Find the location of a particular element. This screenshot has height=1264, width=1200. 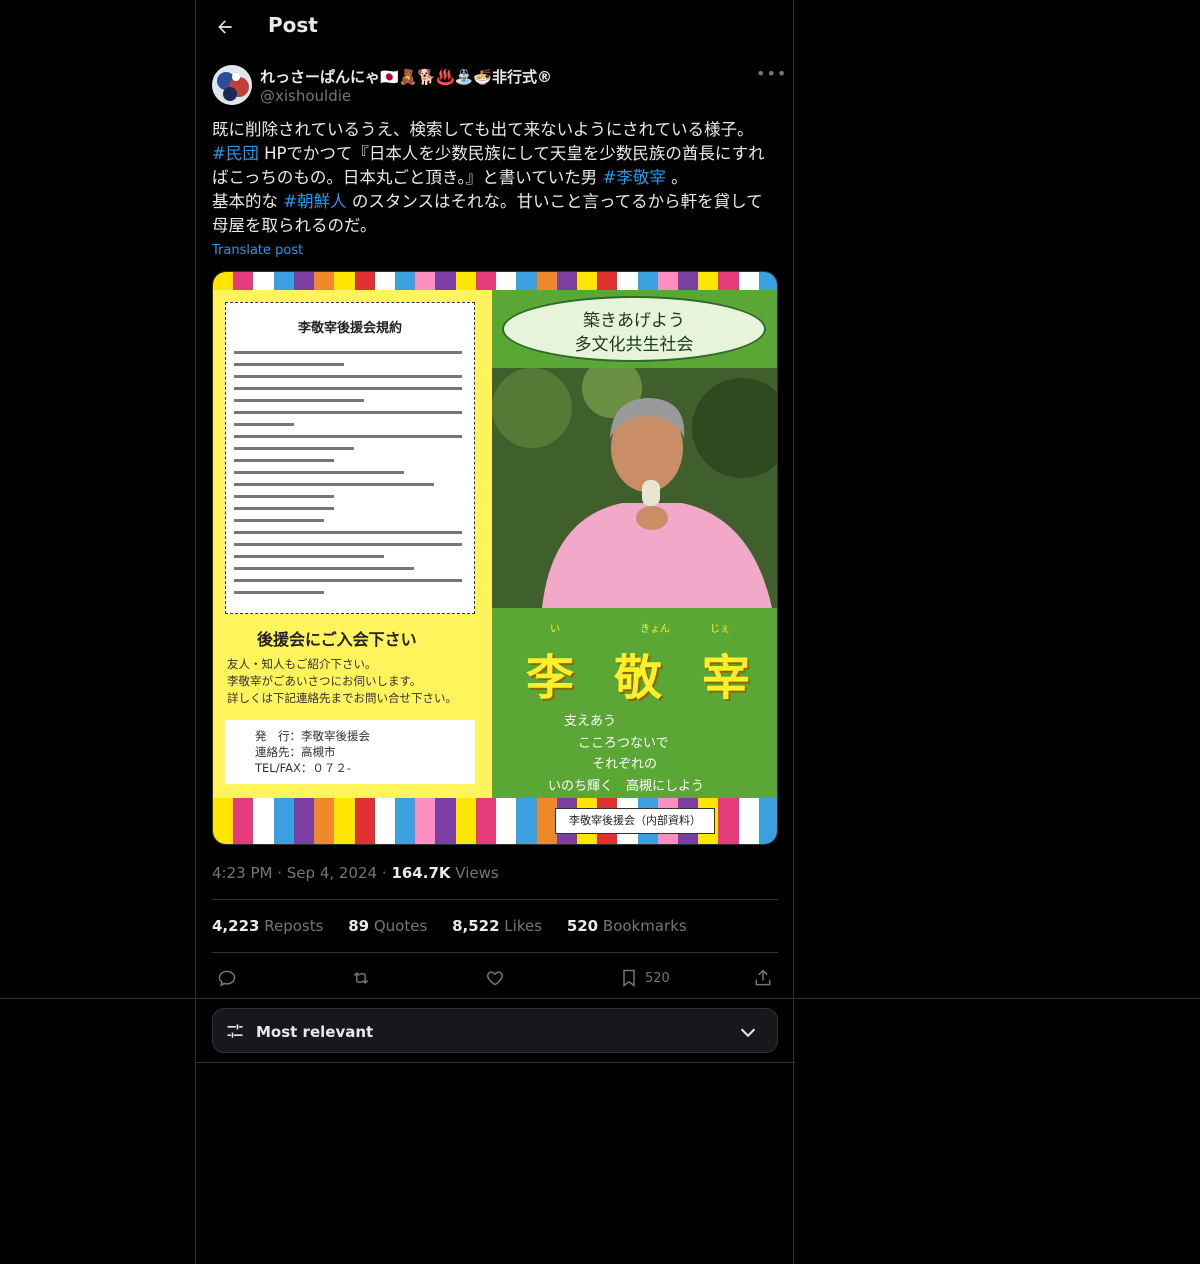

stat-label: Reposts is located at coordinates (294, 926).